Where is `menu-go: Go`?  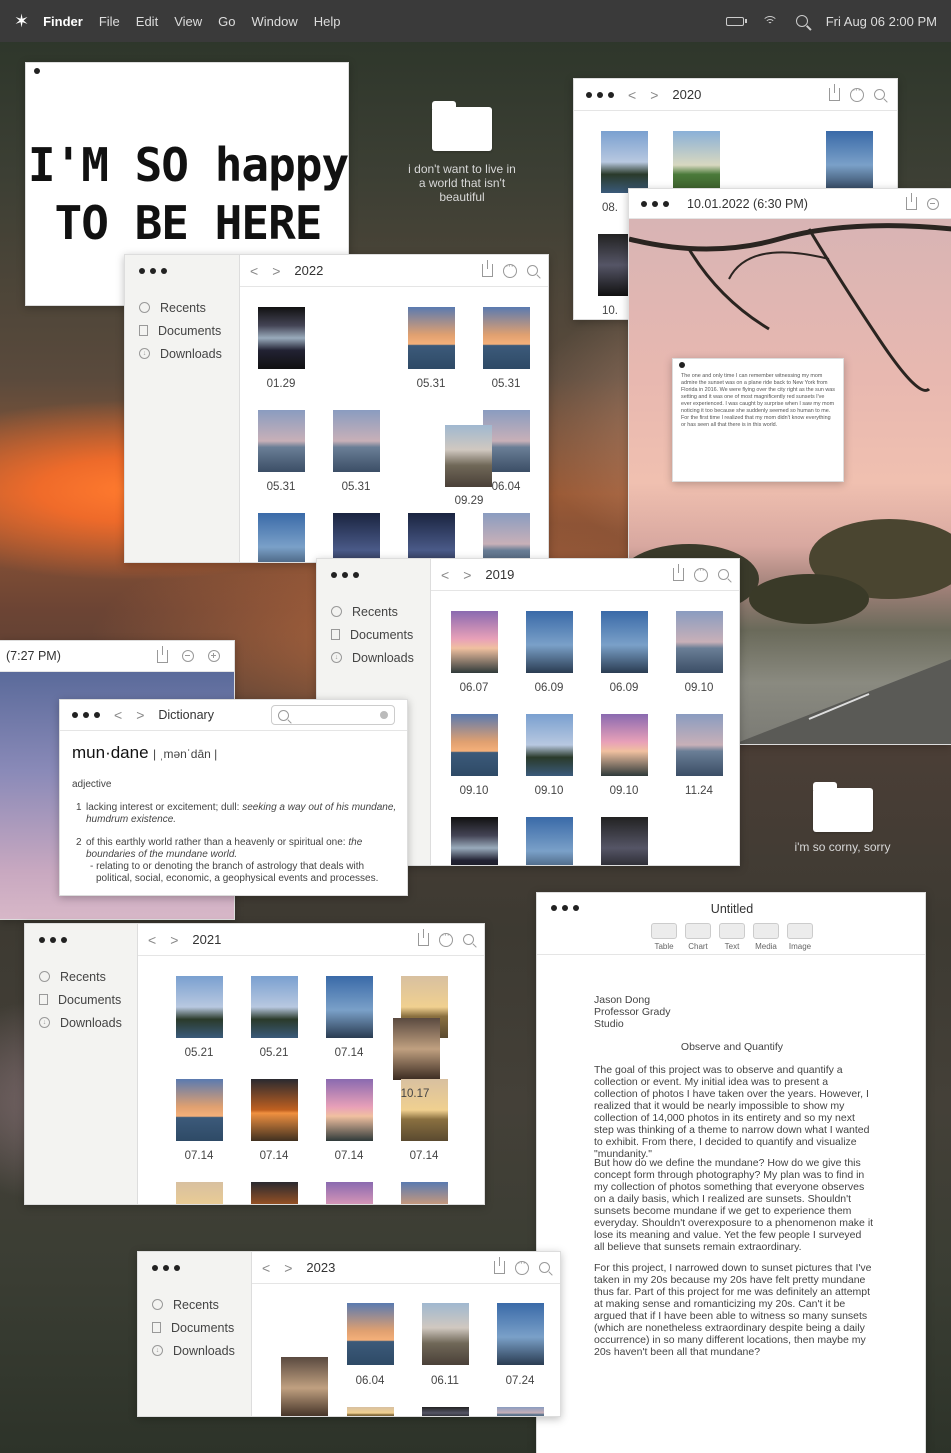 menu-go: Go is located at coordinates (226, 21).